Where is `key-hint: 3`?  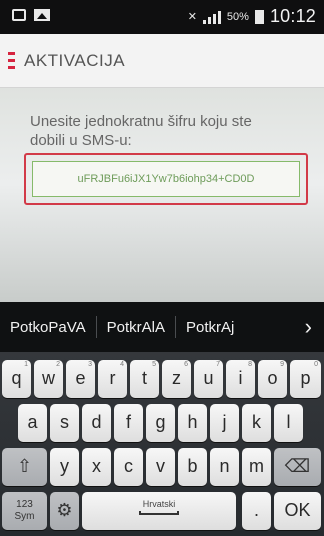 key-hint: 3 is located at coordinates (90, 364).